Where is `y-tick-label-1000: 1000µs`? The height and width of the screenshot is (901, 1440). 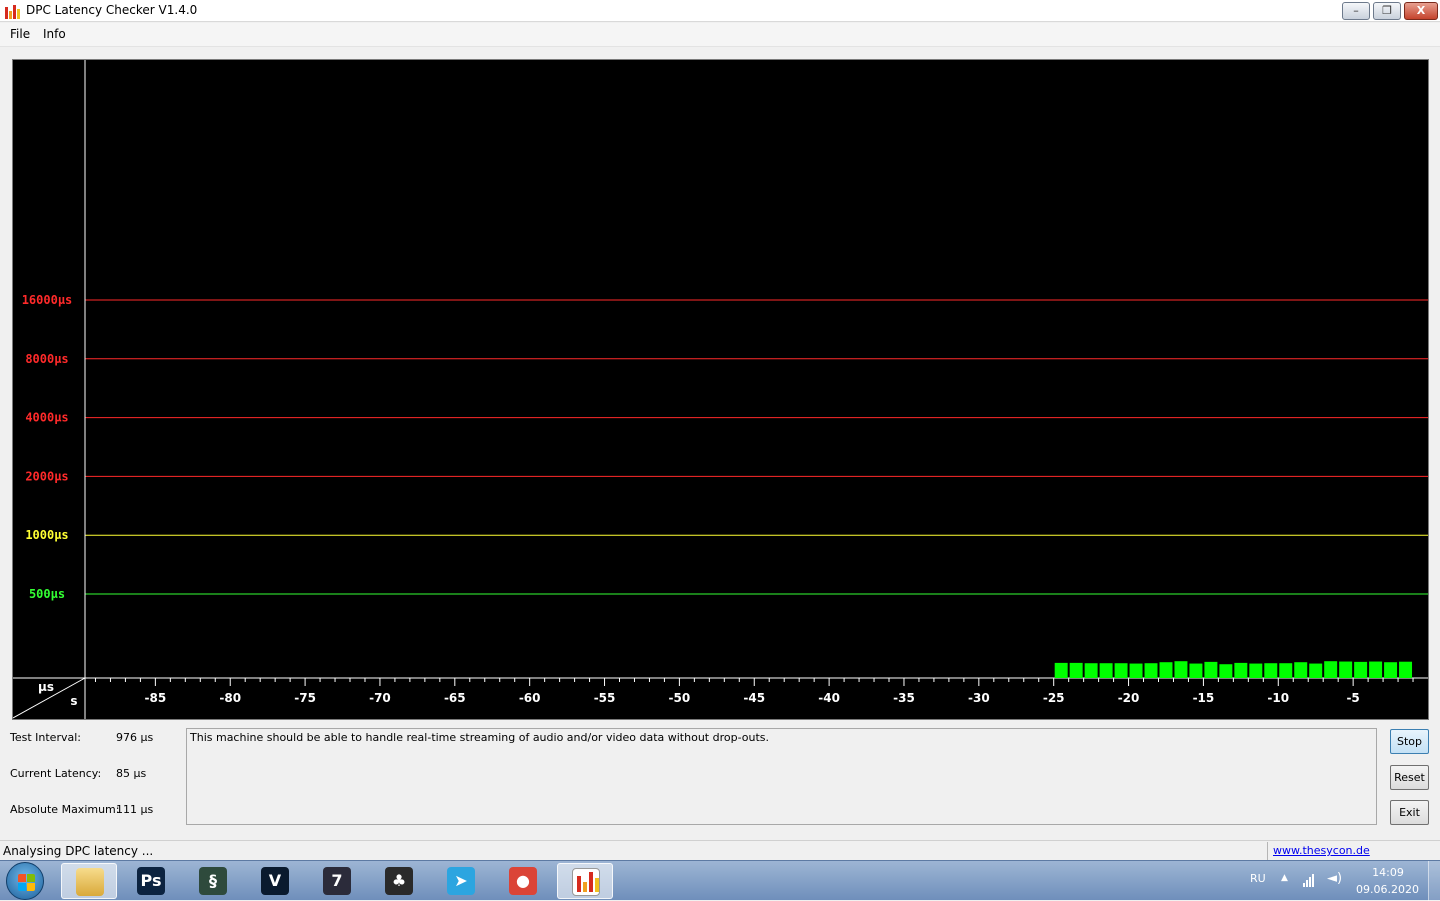
y-tick-label-1000: 1000µs is located at coordinates (46, 535).